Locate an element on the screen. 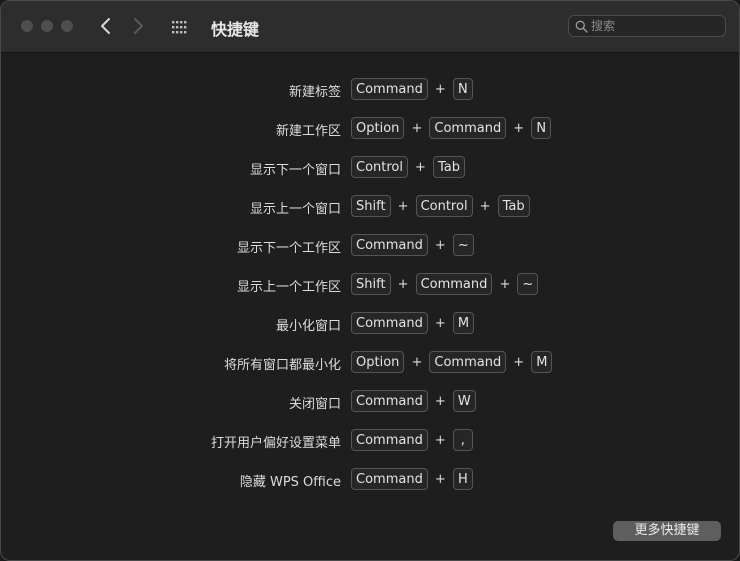 The image size is (740, 561). shortcut-row: 最小化窗口 Command + M is located at coordinates (370, 323).